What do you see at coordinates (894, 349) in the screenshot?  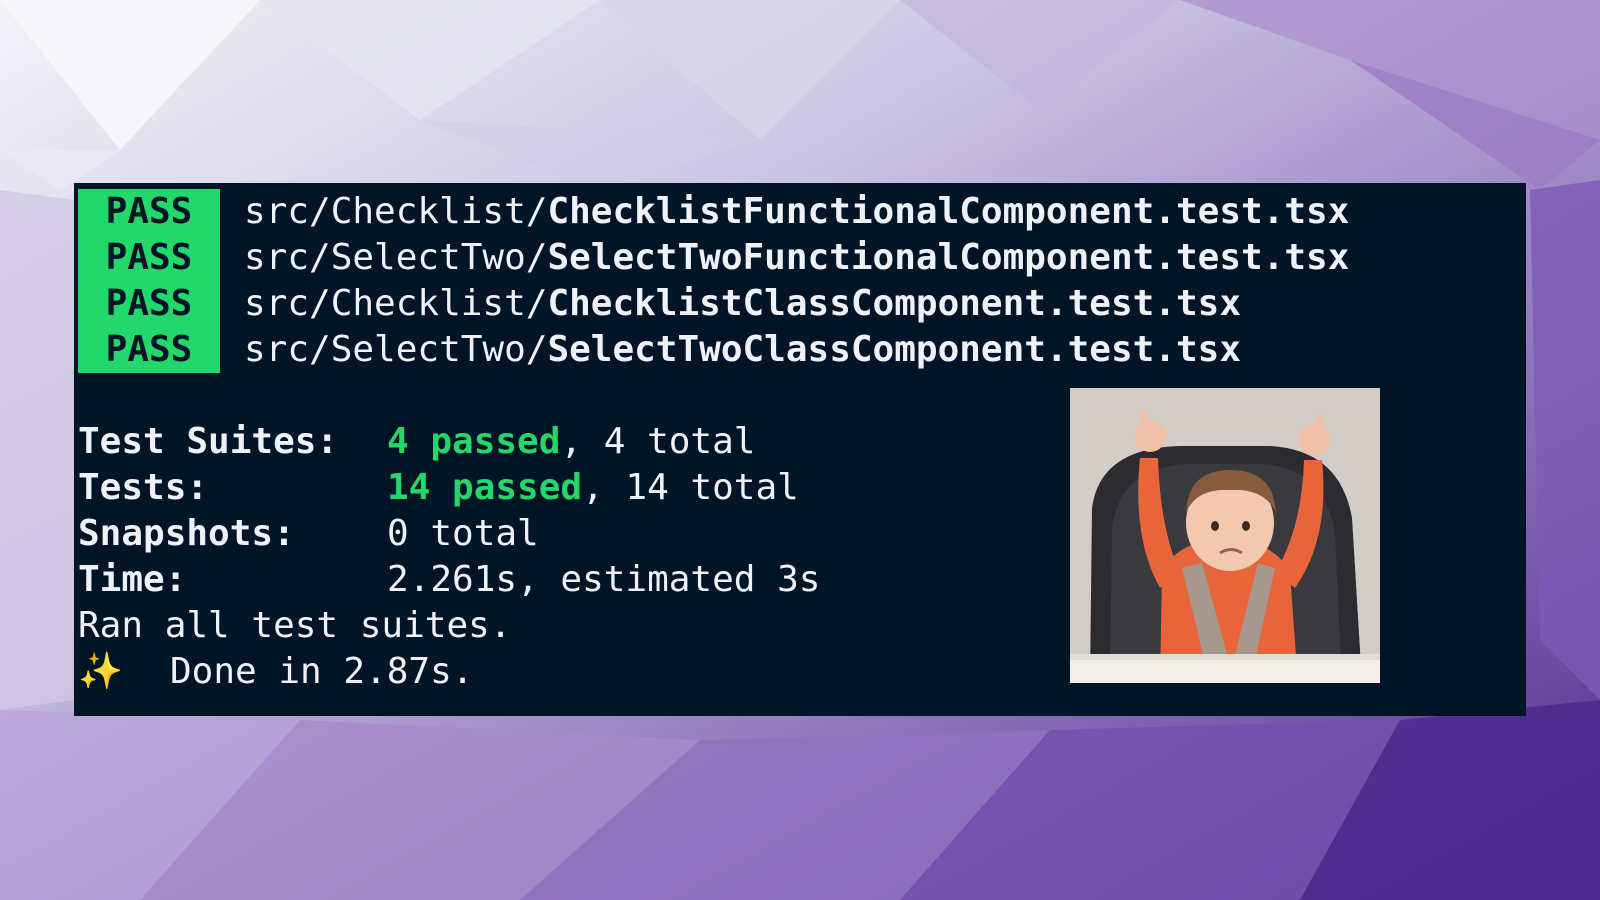 I see `test-file: SelectTwoClassComponent.test.tsx` at bounding box center [894, 349].